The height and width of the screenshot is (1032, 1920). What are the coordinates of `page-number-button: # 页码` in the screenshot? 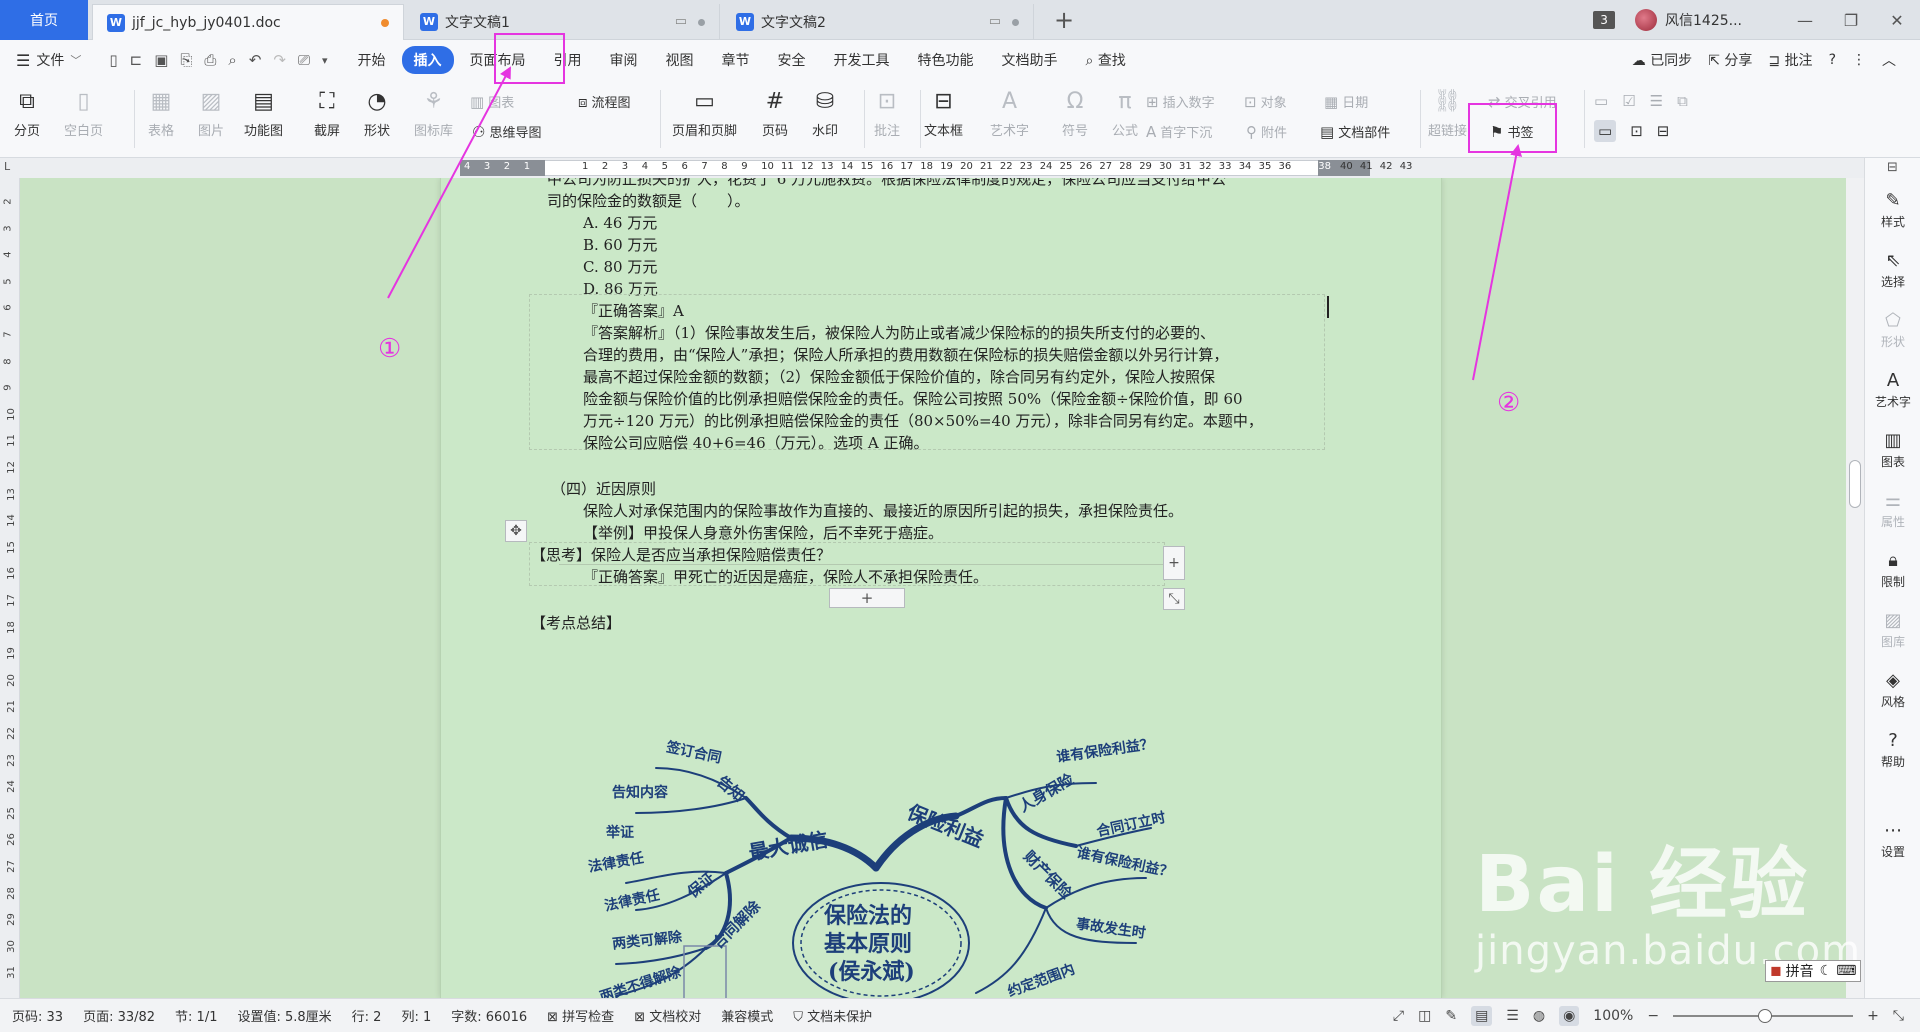 It's located at (775, 113).